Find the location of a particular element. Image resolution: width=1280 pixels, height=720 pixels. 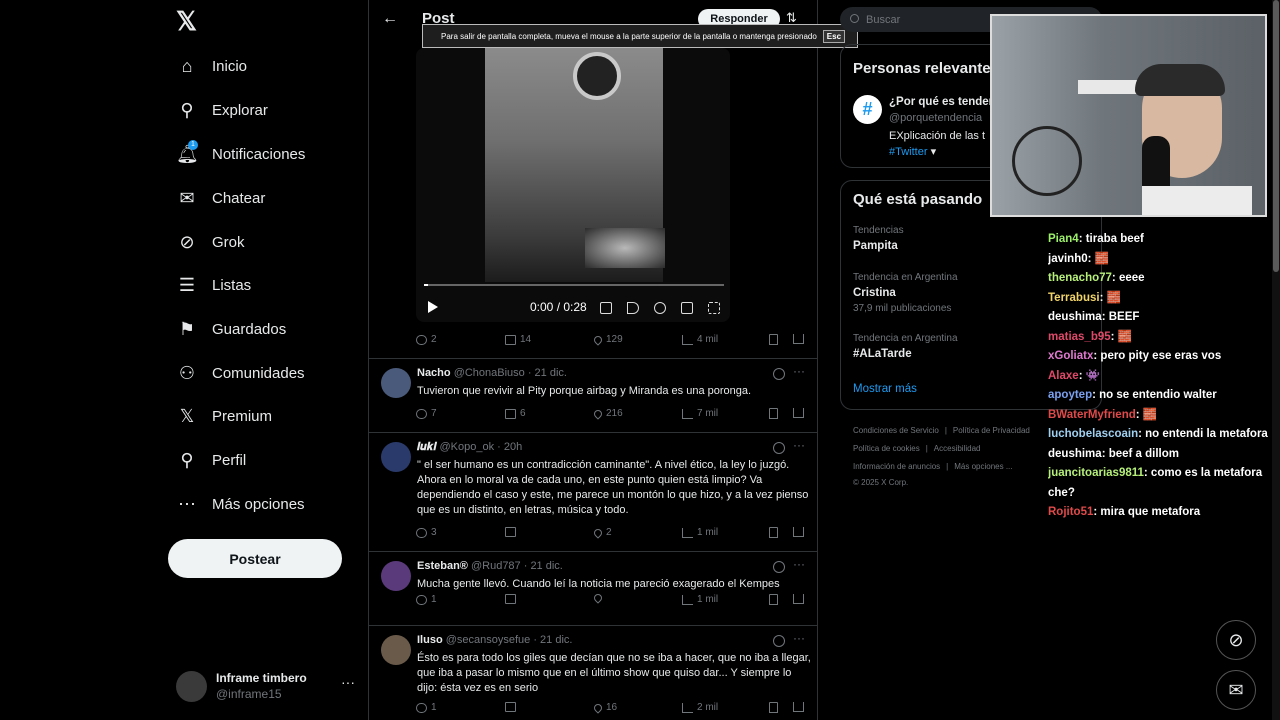

repost-action: 6 is located at coordinates (515, 413).